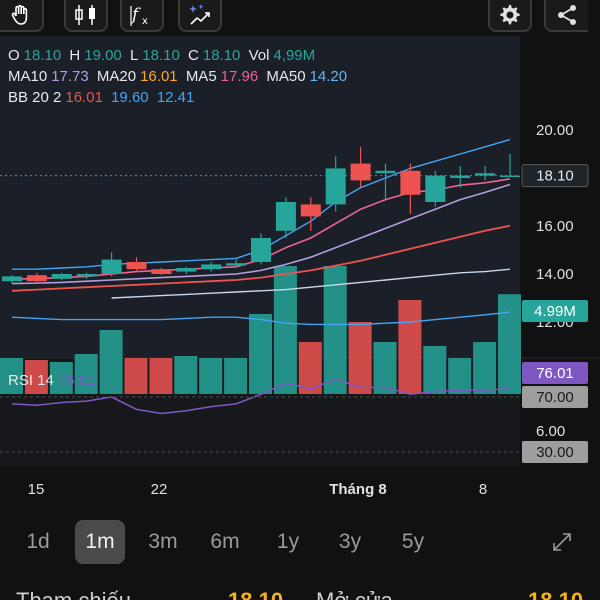  I want to click on period-1m: 1m, so click(100, 542).